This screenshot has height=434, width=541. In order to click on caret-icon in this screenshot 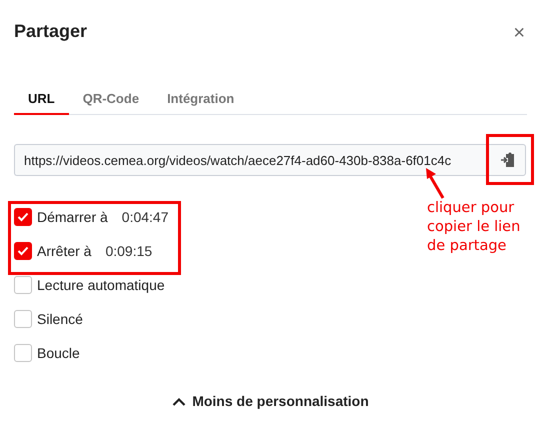, I will do `click(179, 401)`.